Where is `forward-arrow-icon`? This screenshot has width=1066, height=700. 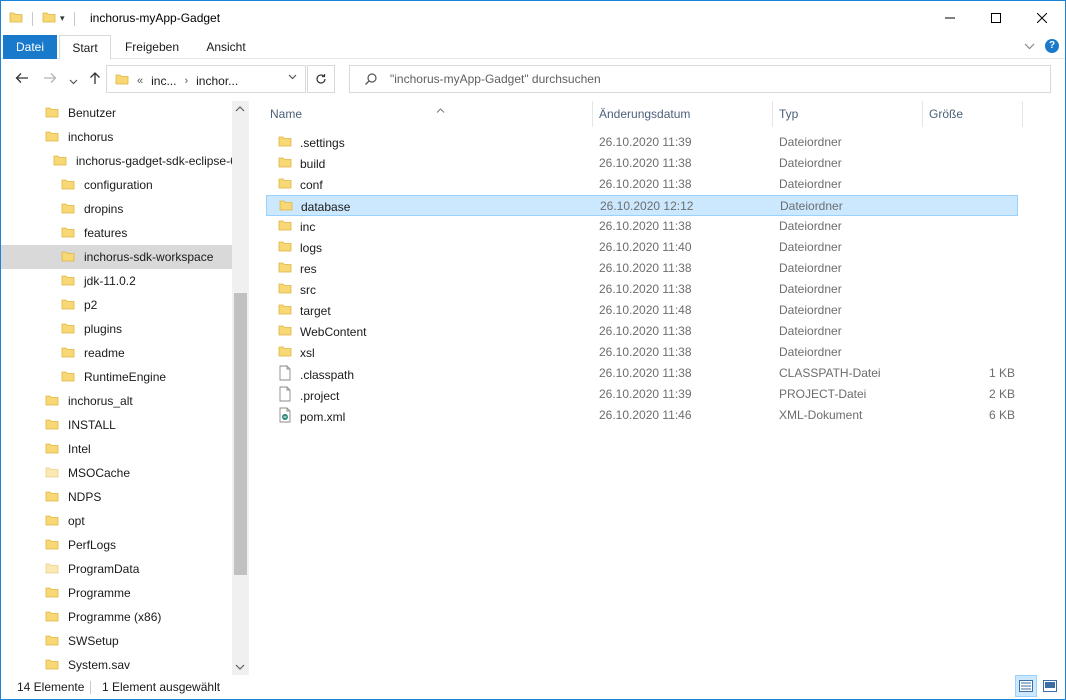 forward-arrow-icon is located at coordinates (50, 78).